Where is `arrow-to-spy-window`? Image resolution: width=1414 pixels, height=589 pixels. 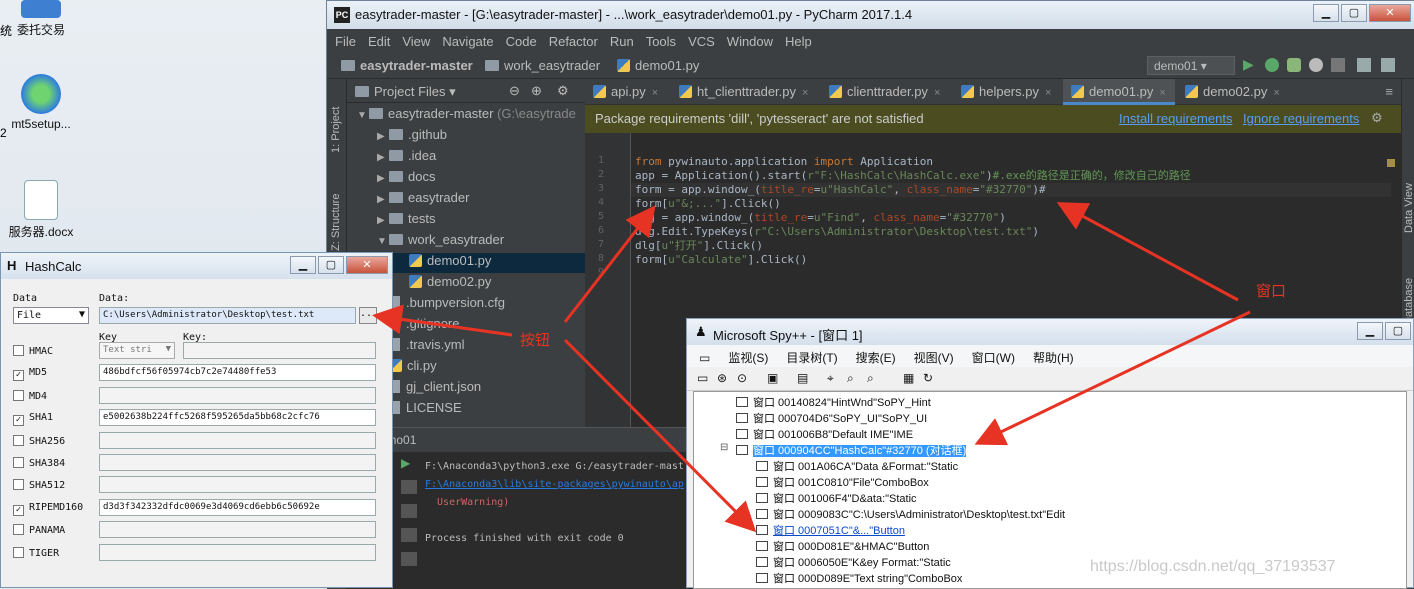 arrow-to-spy-window is located at coordinates (1112, 378).